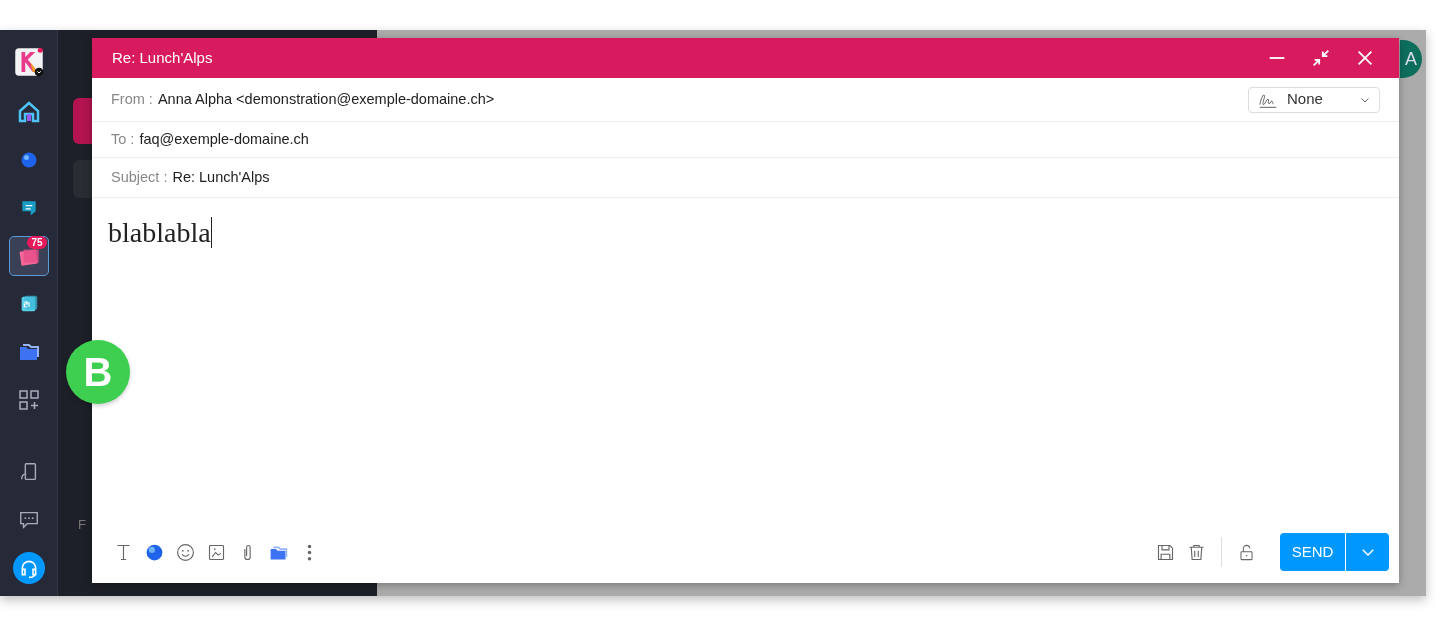 The width and height of the screenshot is (1456, 626). I want to click on apps-add-icon, so click(28, 400).